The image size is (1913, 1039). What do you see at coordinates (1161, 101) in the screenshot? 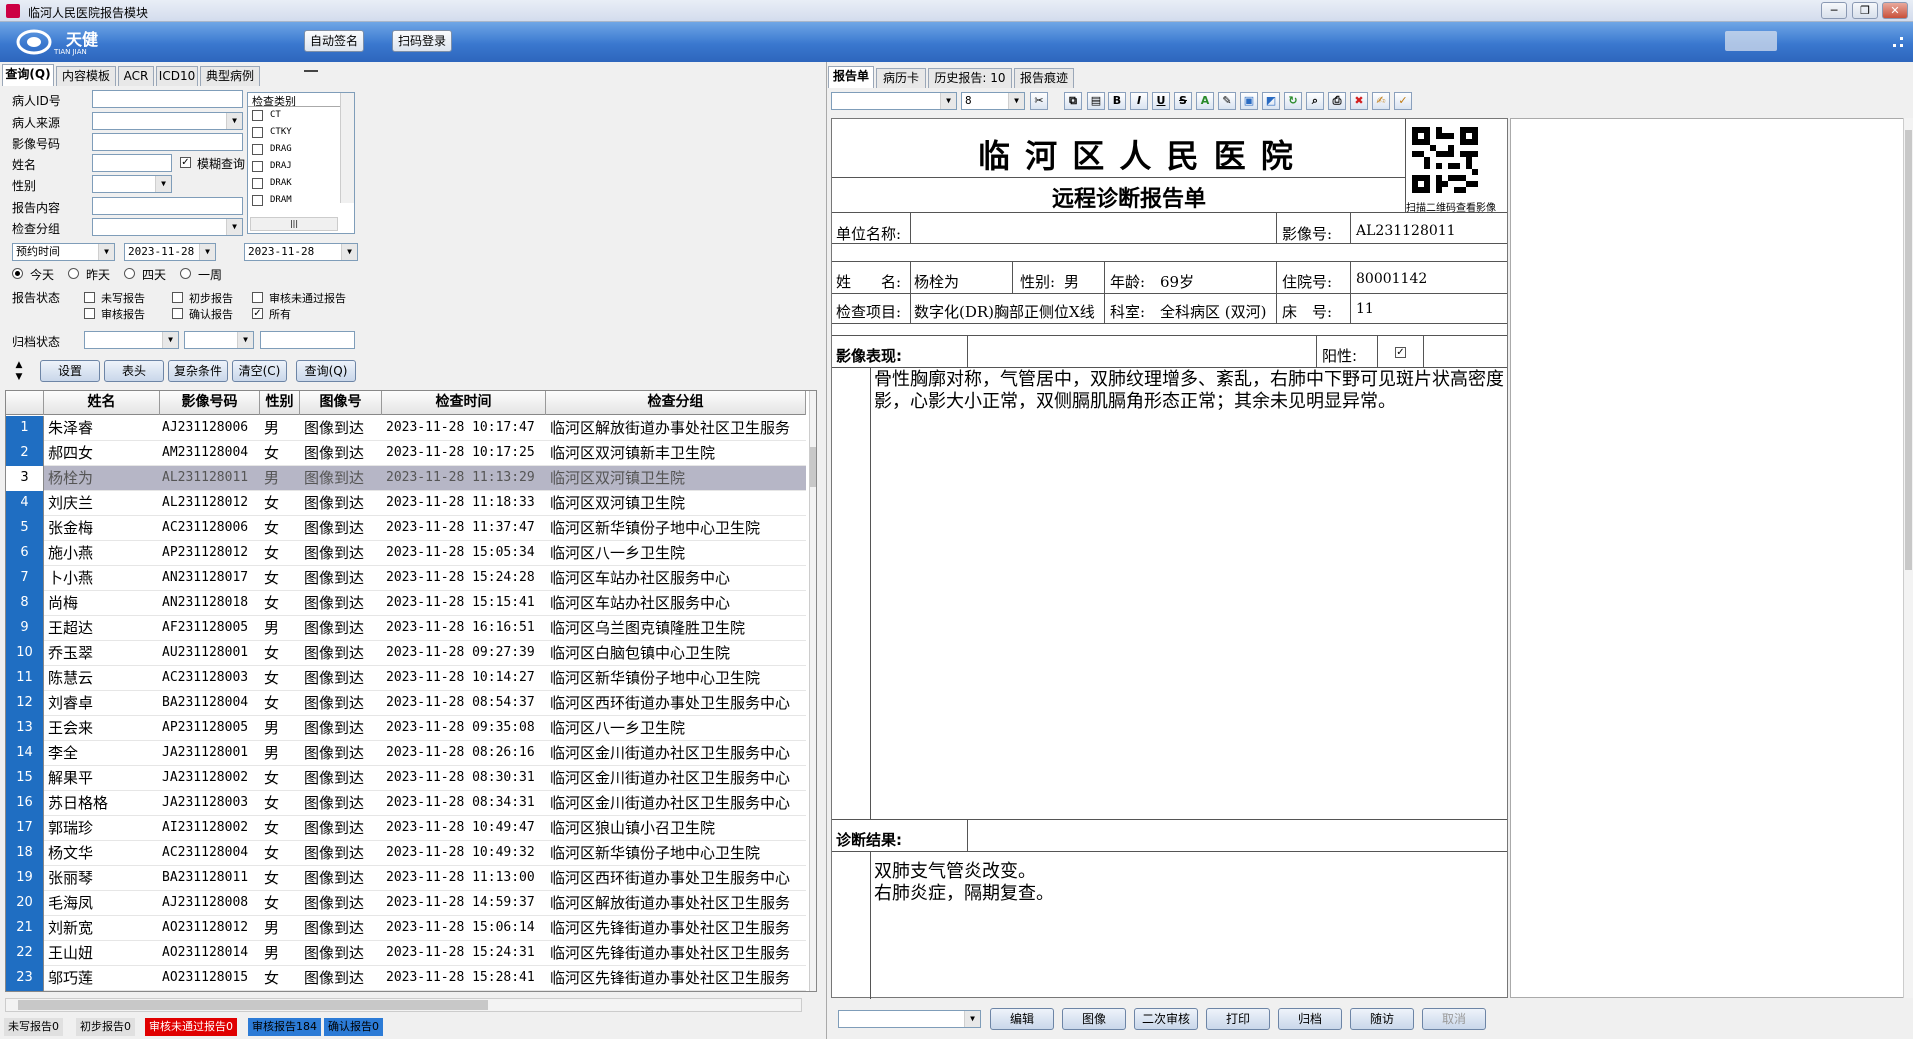
I see `underline-icon: U` at bounding box center [1161, 101].